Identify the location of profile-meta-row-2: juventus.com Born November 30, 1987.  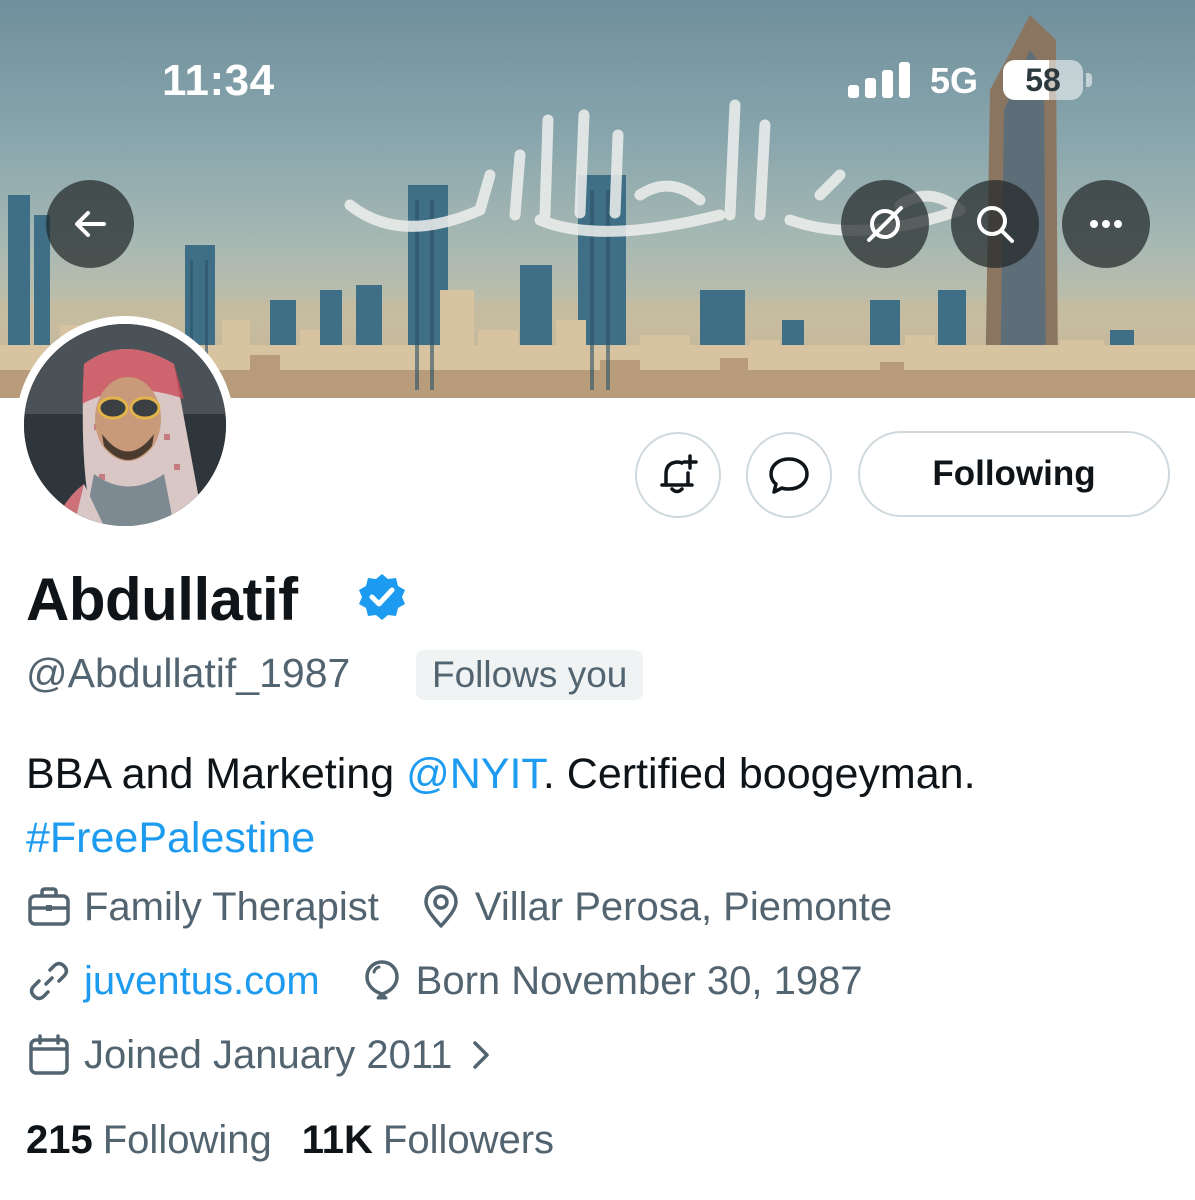
(444, 981).